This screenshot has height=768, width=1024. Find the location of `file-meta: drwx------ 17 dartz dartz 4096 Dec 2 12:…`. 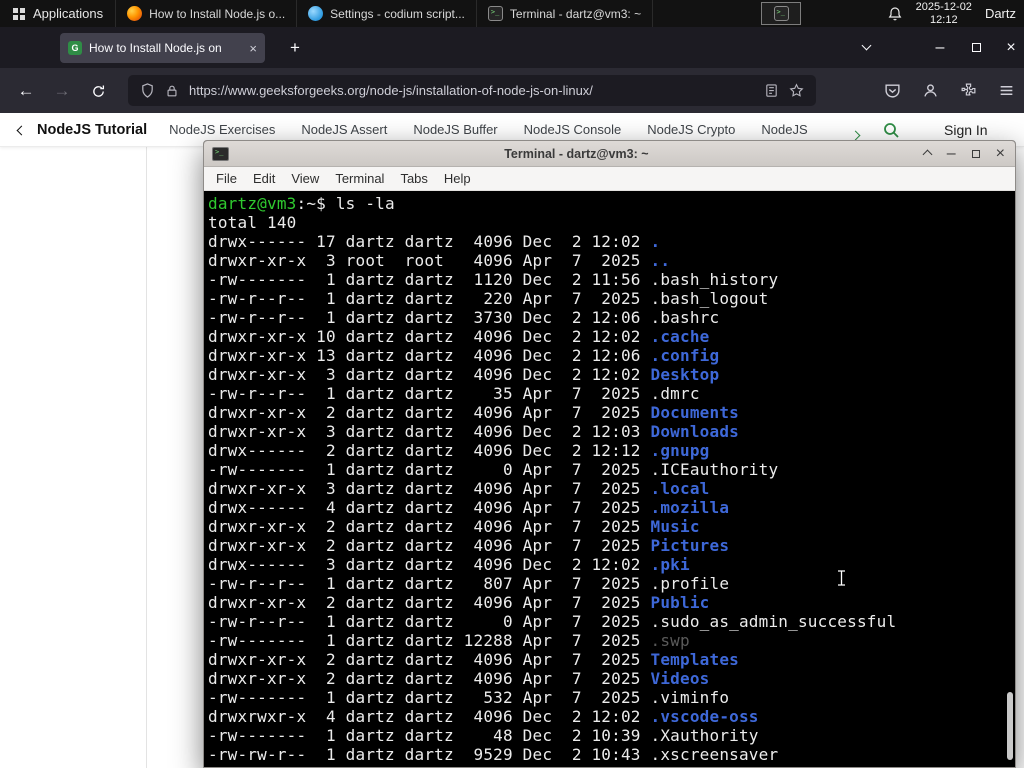

file-meta: drwx------ 17 dartz dartz 4096 Dec 2 12:… is located at coordinates (429, 241).